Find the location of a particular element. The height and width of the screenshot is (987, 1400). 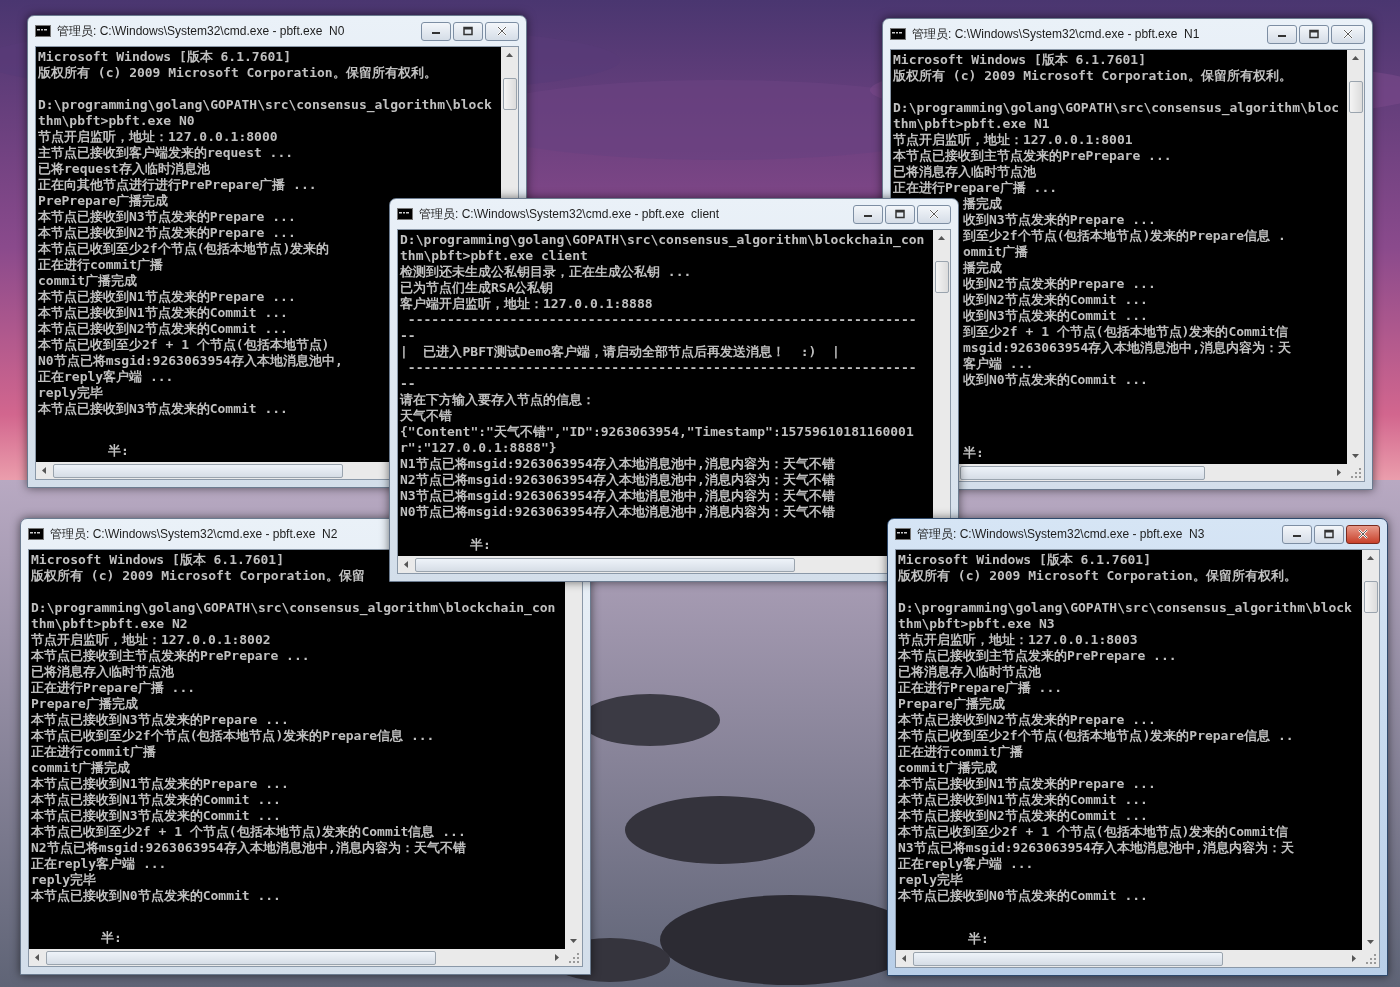

console-line: ----------------------------------------------------------------- is located at coordinates (661, 368).